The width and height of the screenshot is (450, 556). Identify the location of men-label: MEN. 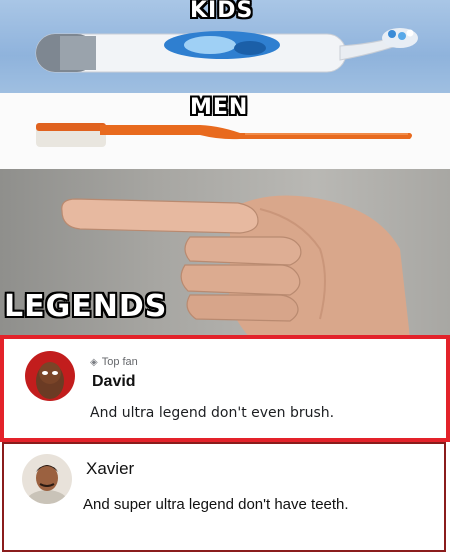
(219, 107).